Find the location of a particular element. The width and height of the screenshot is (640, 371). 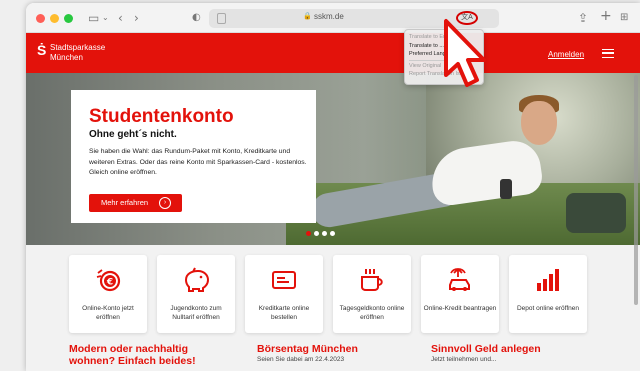

coffee-cup-icon is located at coordinates (372, 280).